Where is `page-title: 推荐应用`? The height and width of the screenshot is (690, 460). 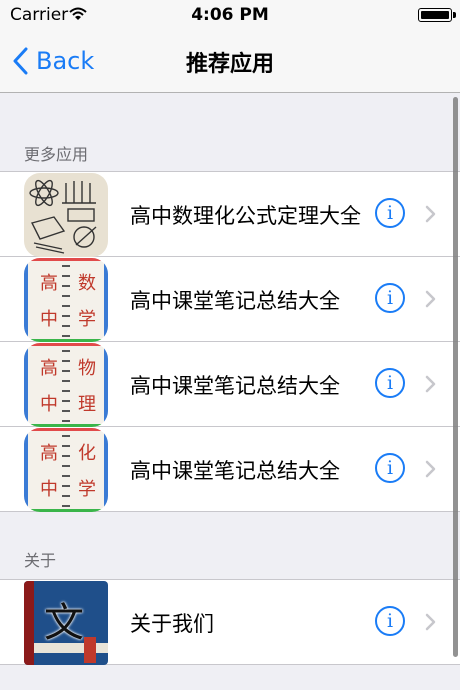 page-title: 推荐应用 is located at coordinates (229, 64).